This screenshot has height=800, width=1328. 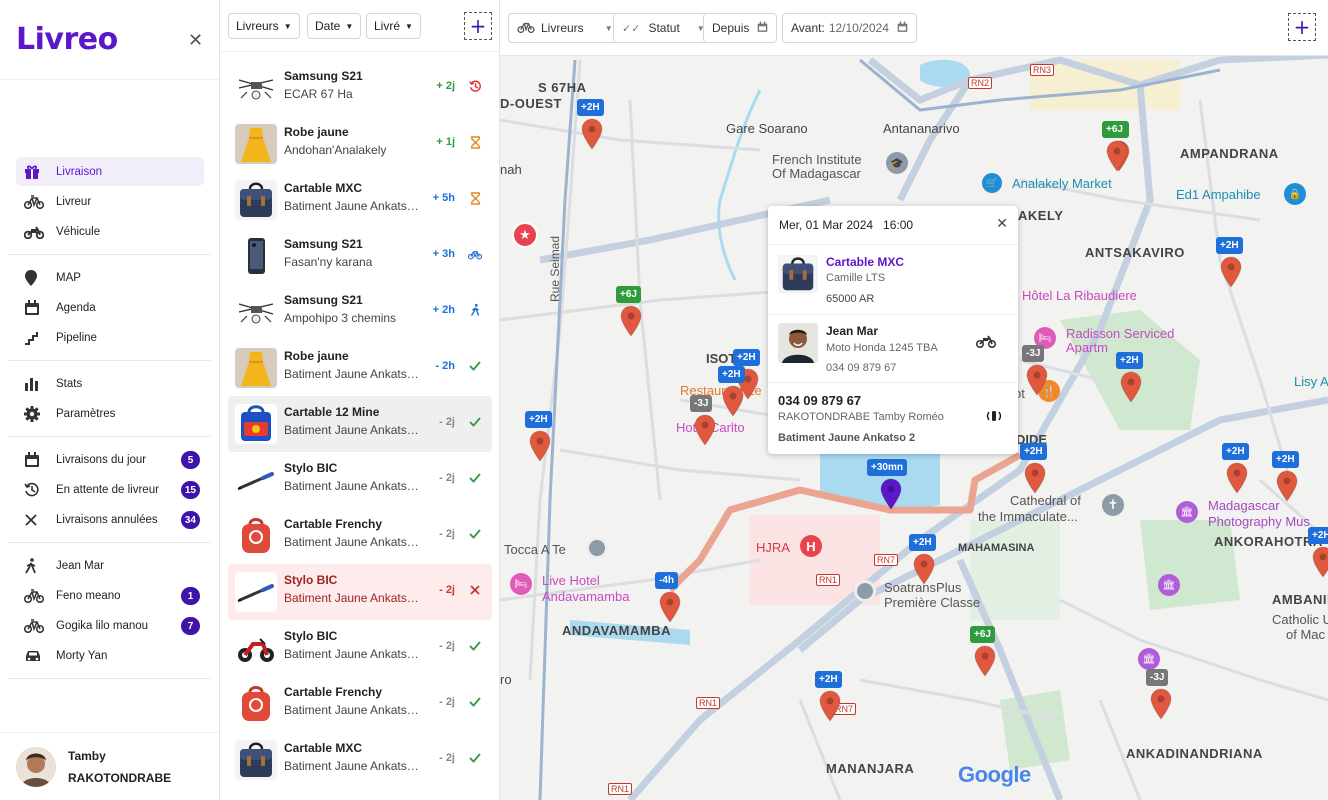 I want to click on sidebar-item-pipeline: Pipeline, so click(x=110, y=337).